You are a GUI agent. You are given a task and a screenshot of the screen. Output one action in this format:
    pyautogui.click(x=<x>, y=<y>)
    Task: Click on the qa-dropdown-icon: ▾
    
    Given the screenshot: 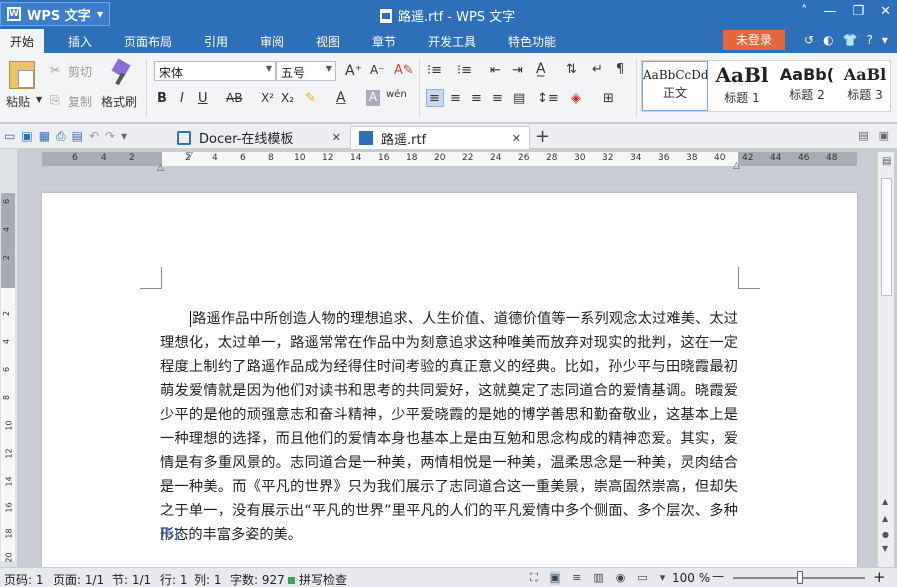 What is the action you would take?
    pyautogui.click(x=124, y=136)
    